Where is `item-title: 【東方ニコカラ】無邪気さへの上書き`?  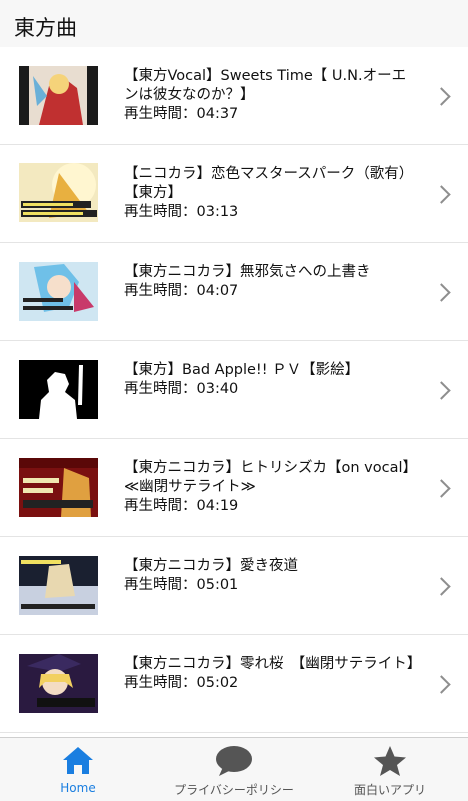
item-title: 【東方ニコカラ】無邪気さへの上書き is located at coordinates (247, 272).